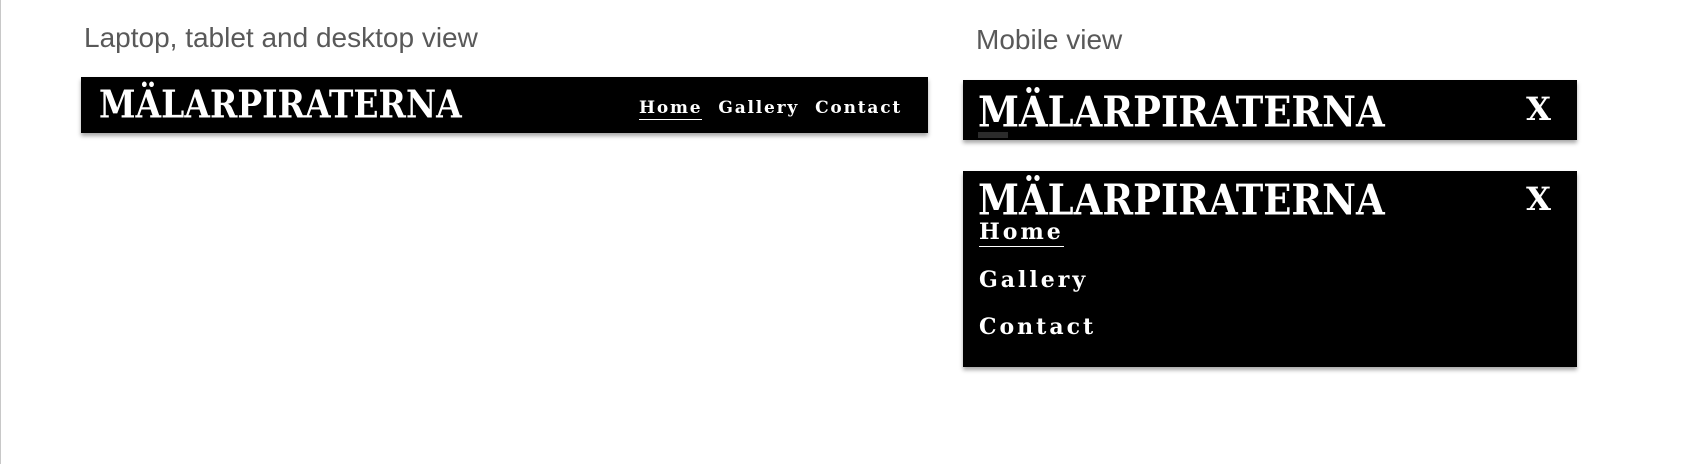 The width and height of the screenshot is (1692, 464). Describe the element at coordinates (281, 37) in the screenshot. I see `desktop-view-label: Laptop, tablet and desktop view` at that location.